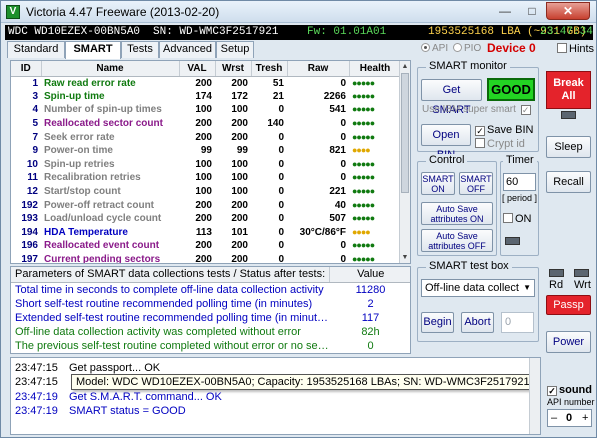  Describe the element at coordinates (187, 49) in the screenshot. I see `tab-advanced: Advanced` at that location.